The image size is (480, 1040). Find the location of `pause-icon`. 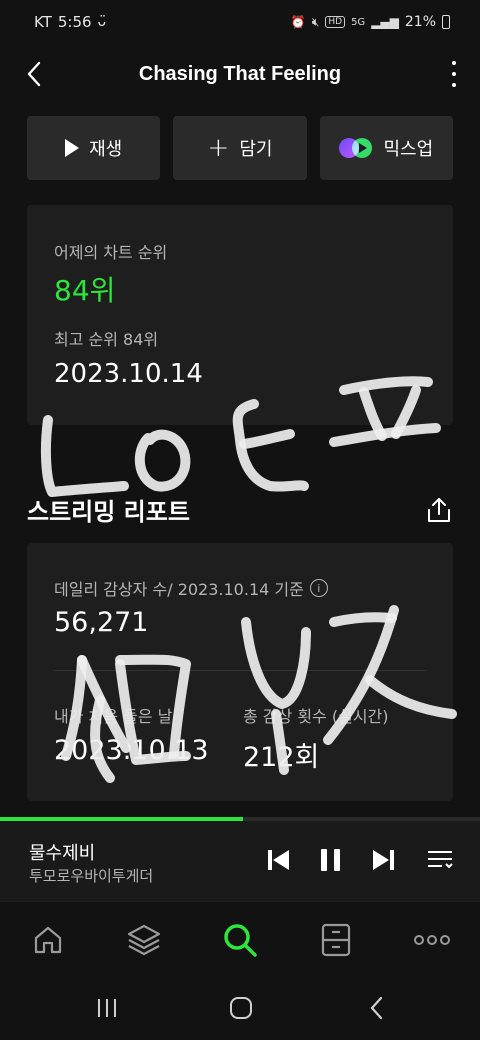

pause-icon is located at coordinates (330, 860).